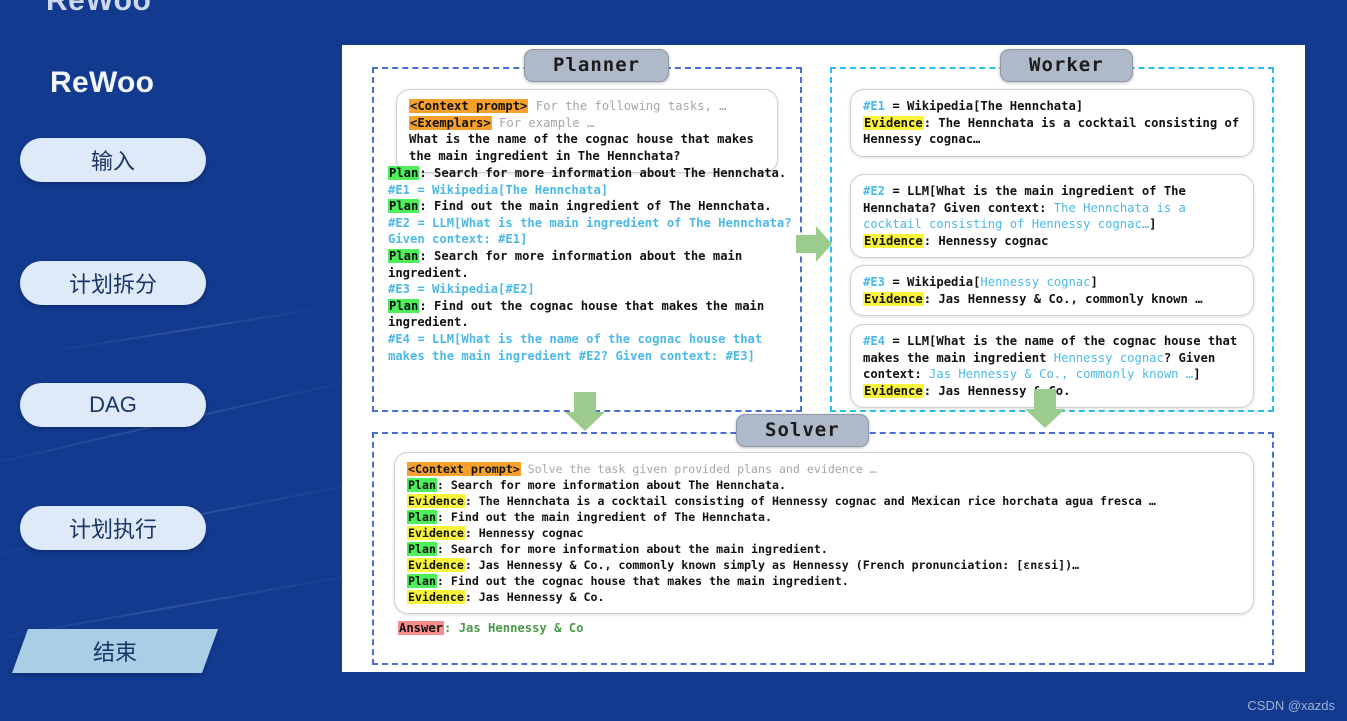 Image resolution: width=1347 pixels, height=721 pixels. Describe the element at coordinates (102, 82) in the screenshot. I see `brand-title: ReWoo` at that location.